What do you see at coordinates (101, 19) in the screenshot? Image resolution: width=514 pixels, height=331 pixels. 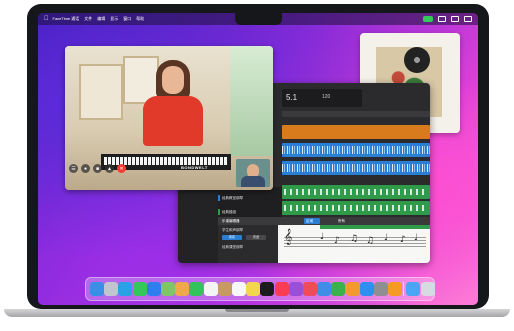 I see `menu-edit: 编辑` at bounding box center [101, 19].